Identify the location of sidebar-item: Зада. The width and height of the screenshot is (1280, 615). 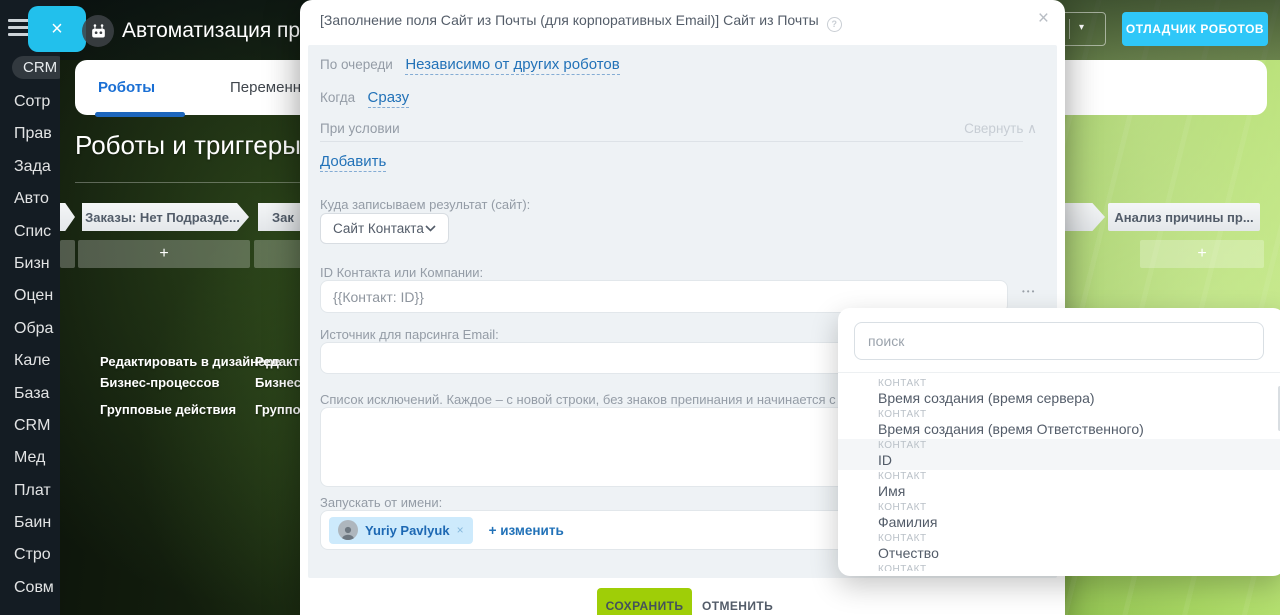
(30, 167).